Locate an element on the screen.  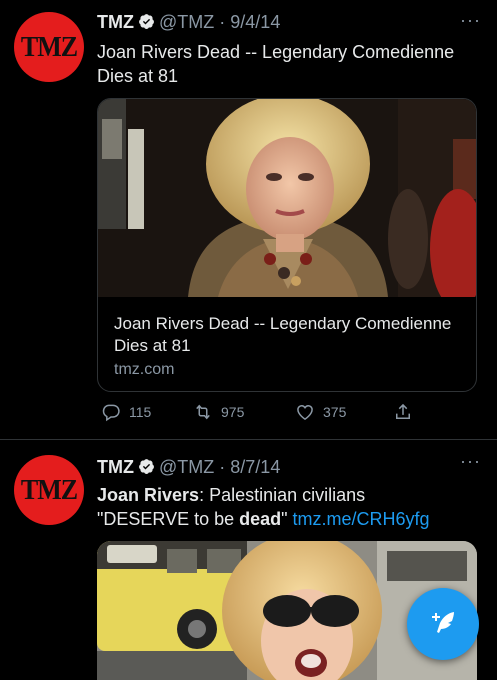
tweet-text-quote-end: " is located at coordinates (287, 519).